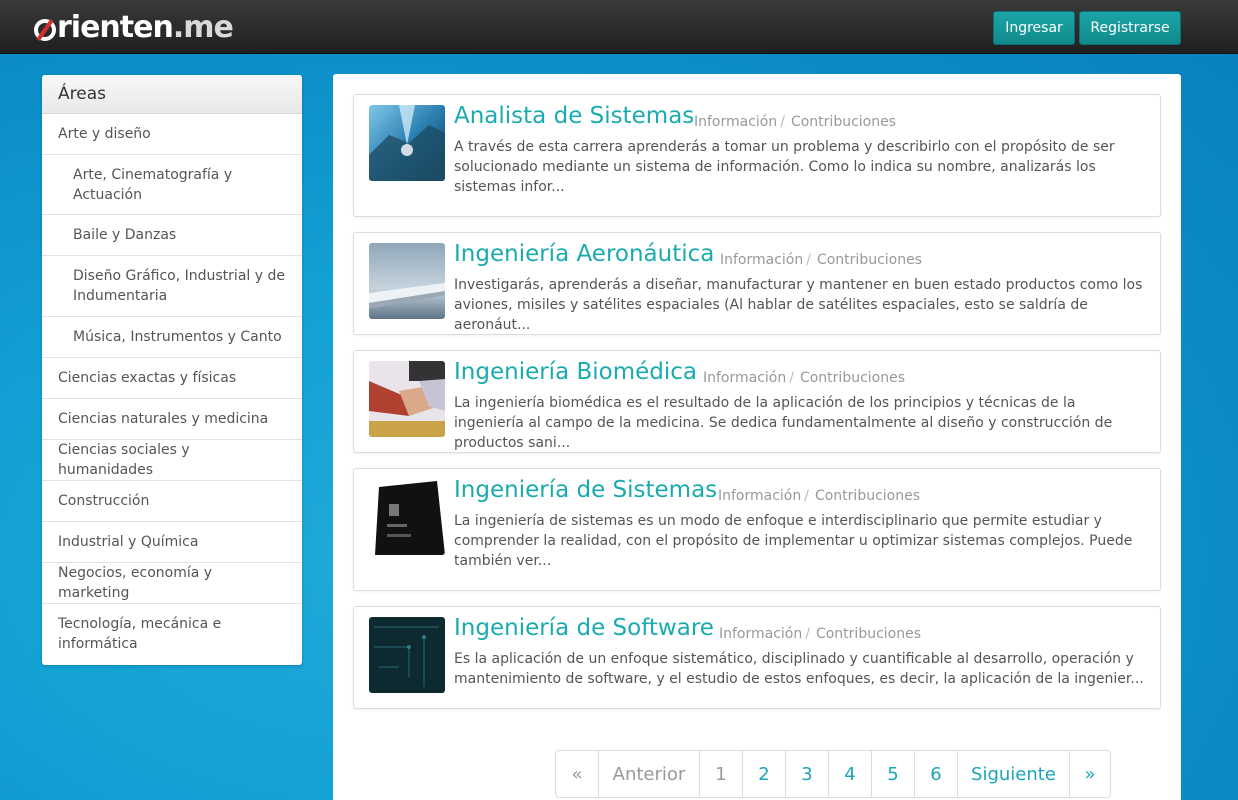 Image resolution: width=1238 pixels, height=800 pixels. I want to click on sidebar-title: Áreas, so click(172, 94).